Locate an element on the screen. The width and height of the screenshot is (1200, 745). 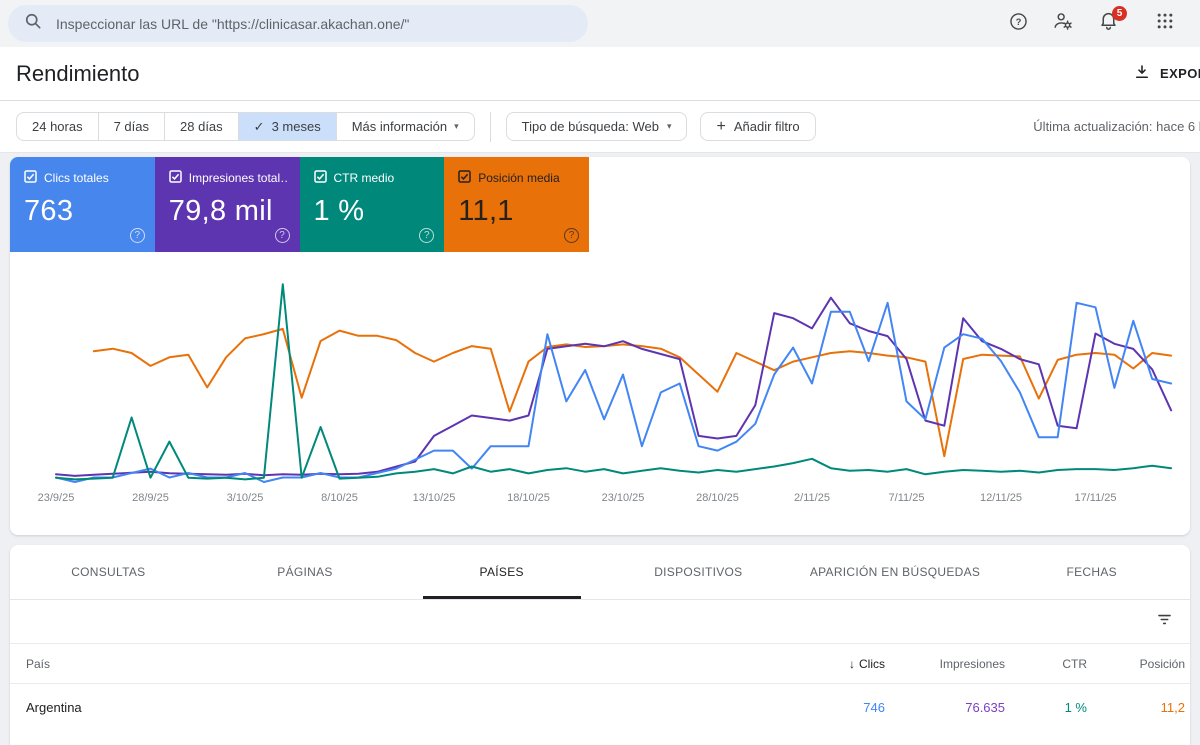
download-icon is located at coordinates (1142, 73).